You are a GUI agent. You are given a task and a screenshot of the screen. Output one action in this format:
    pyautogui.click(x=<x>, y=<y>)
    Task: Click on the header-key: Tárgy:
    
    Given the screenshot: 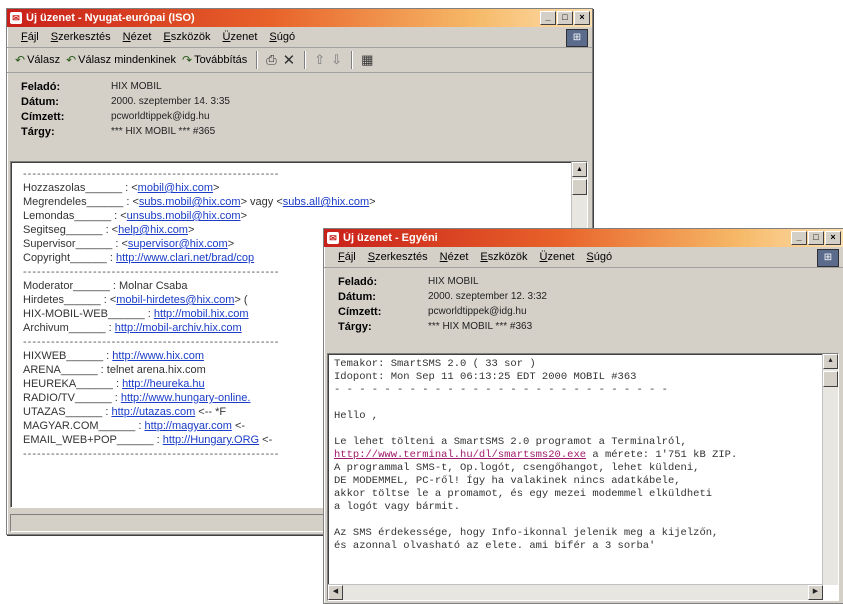 What is the action you would take?
    pyautogui.click(x=38, y=131)
    